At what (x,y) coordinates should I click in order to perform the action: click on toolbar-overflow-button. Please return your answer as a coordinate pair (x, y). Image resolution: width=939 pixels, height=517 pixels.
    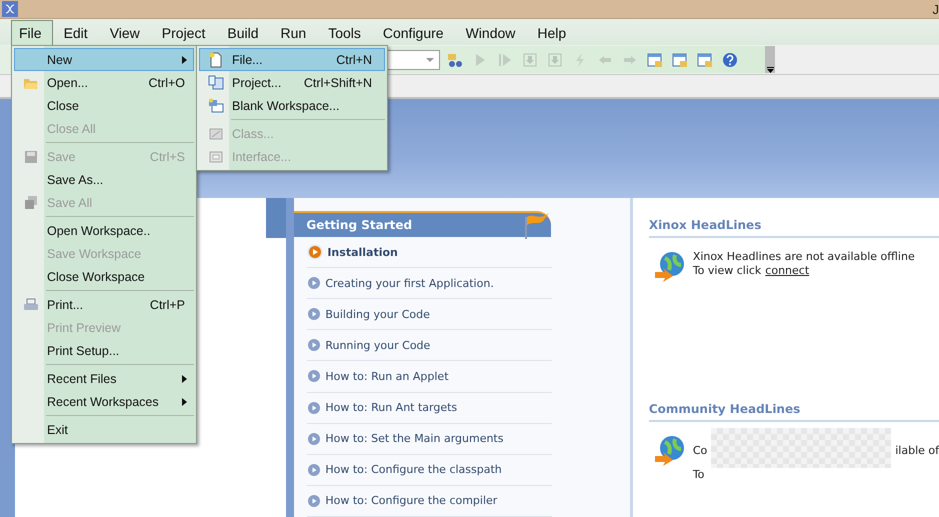
    Looking at the image, I should click on (770, 59).